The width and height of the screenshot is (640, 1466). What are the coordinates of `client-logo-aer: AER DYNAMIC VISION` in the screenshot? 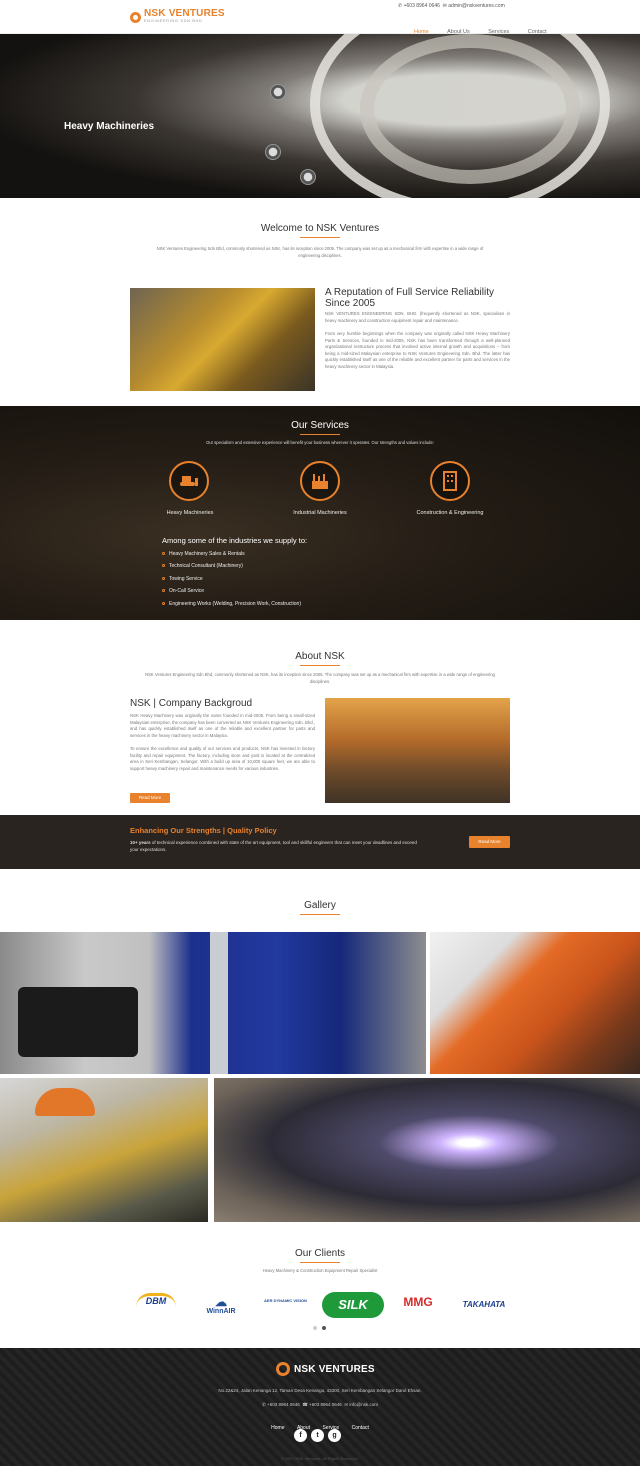 It's located at (285, 1300).